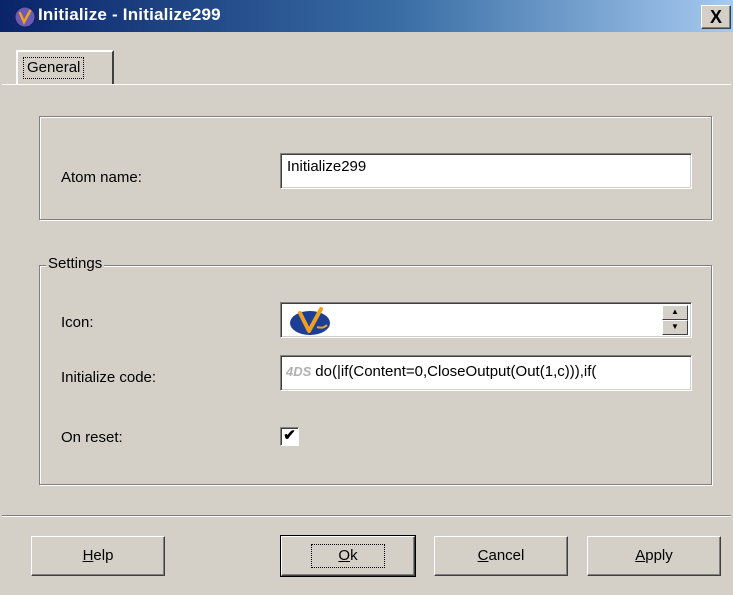  What do you see at coordinates (25, 17) in the screenshot?
I see `app-logo-icon` at bounding box center [25, 17].